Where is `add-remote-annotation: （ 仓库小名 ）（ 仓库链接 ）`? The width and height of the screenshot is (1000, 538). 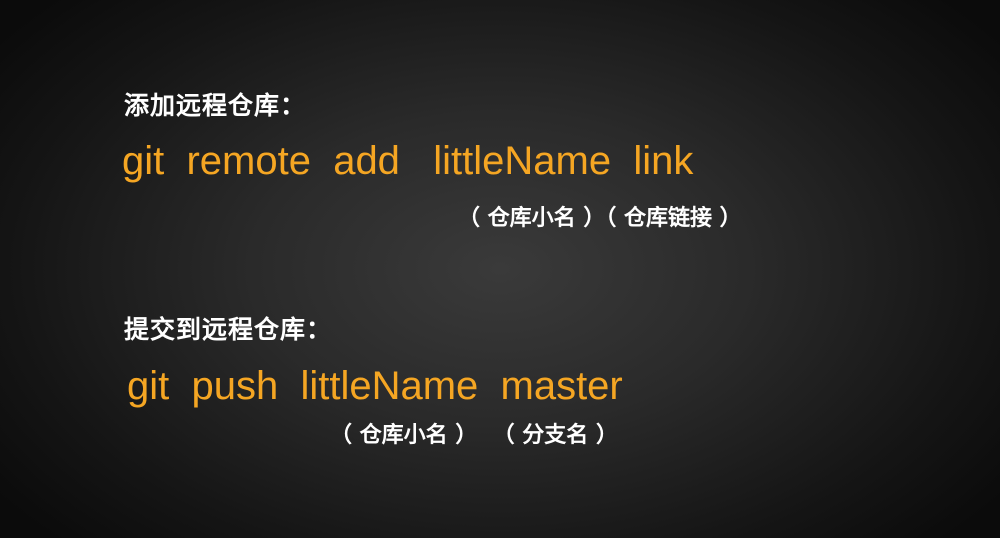
add-remote-annotation: （ 仓库小名 ）（ 仓库链接 ） is located at coordinates (600, 218).